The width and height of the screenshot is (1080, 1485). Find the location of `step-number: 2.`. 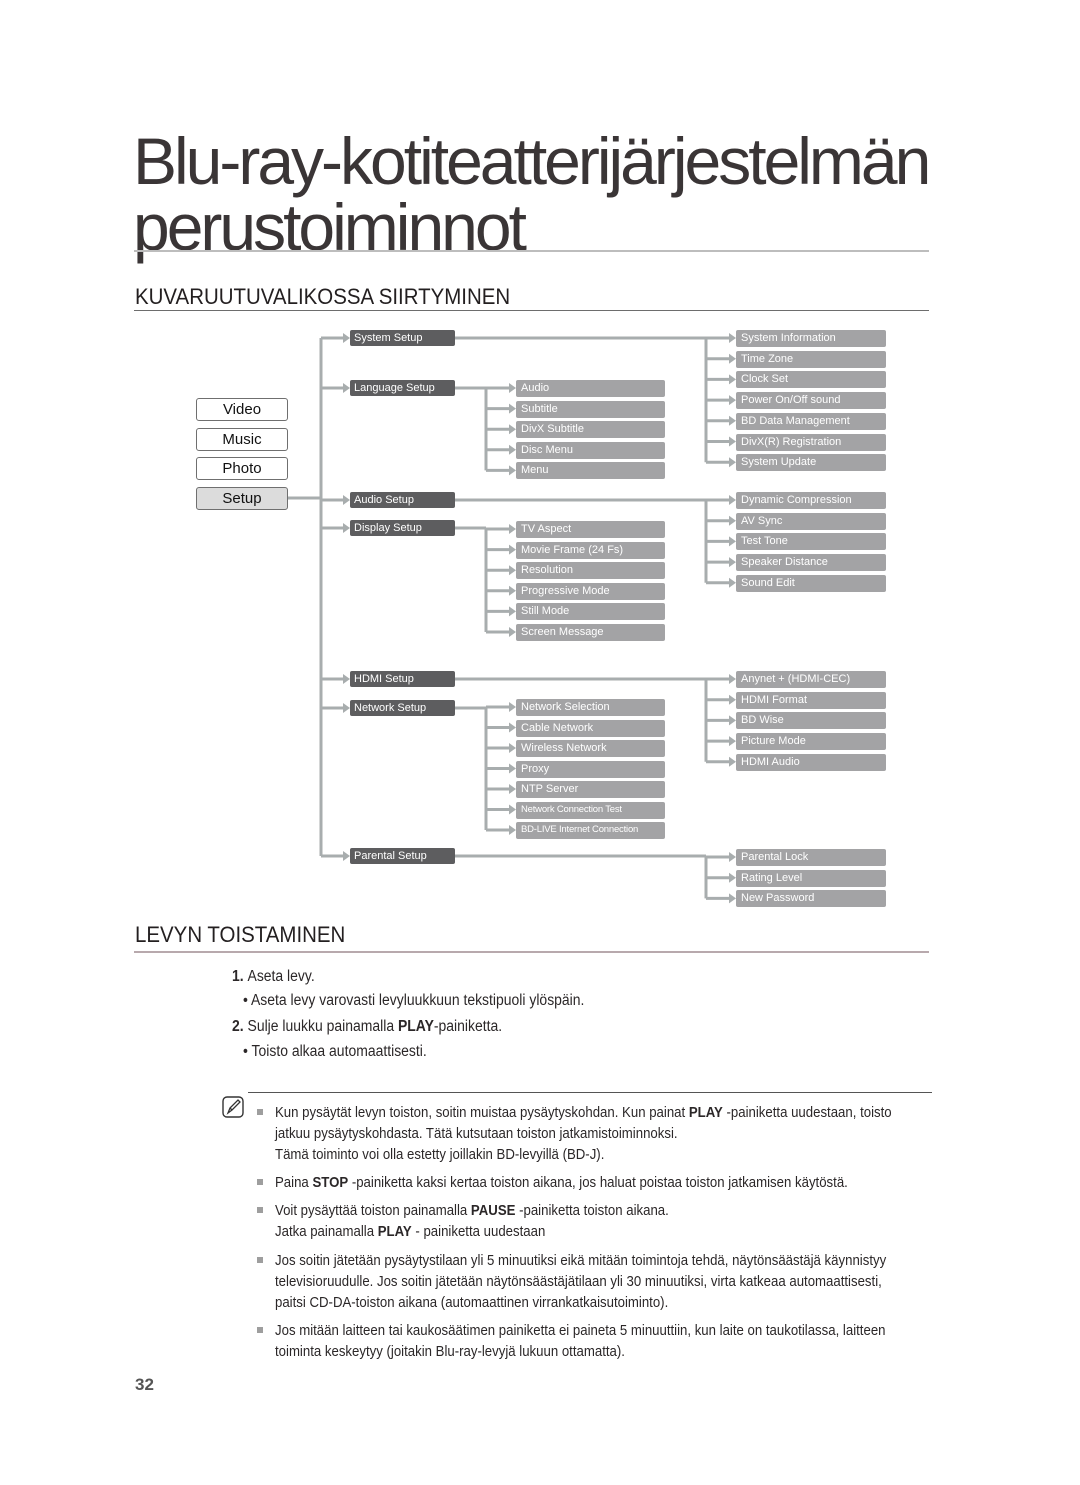

step-number: 2. is located at coordinates (240, 1026).